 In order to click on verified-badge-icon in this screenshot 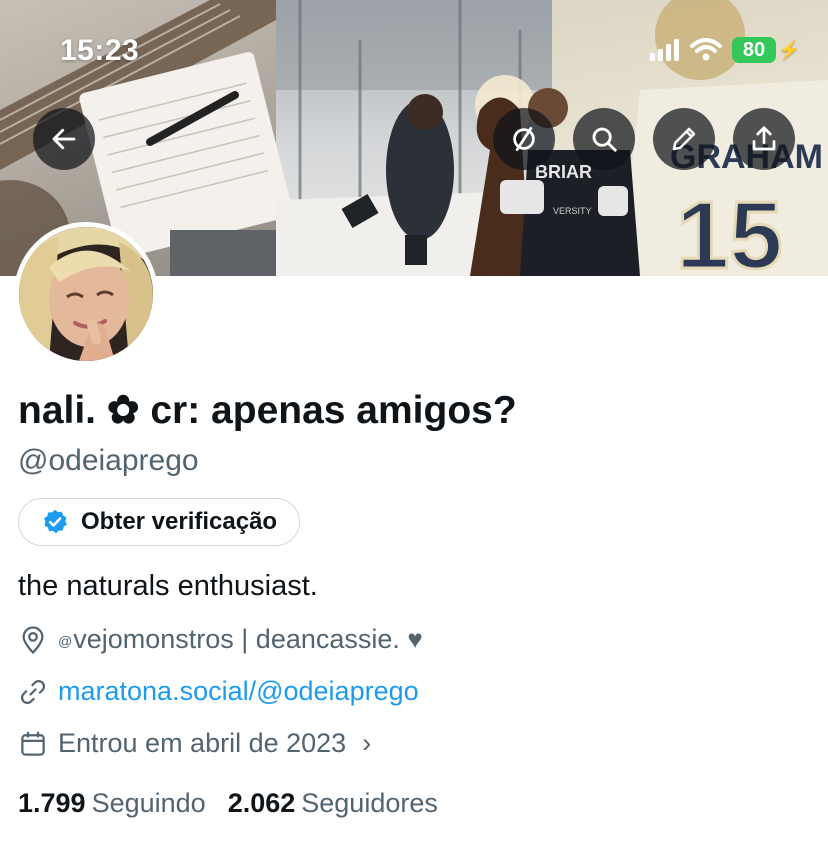, I will do `click(55, 521)`.